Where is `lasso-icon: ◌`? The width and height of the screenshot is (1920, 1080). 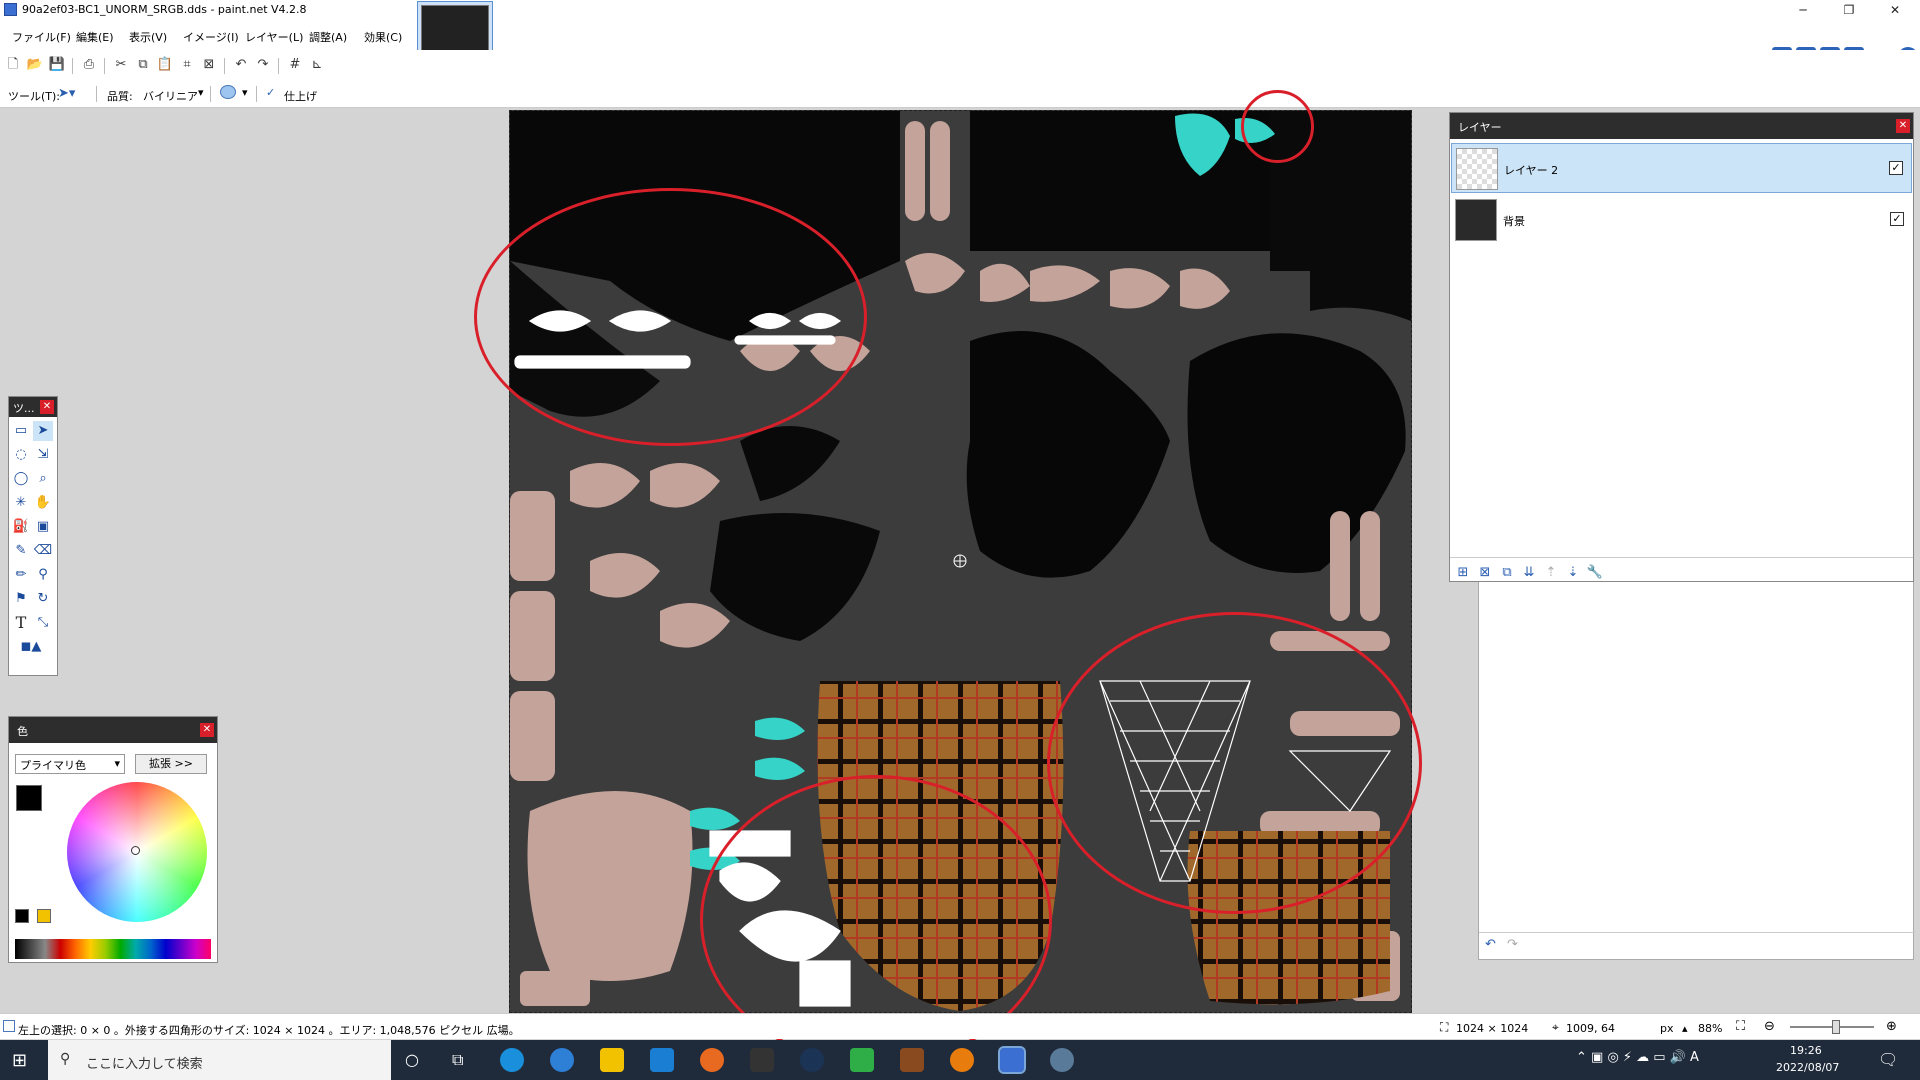
lasso-icon: ◌ is located at coordinates (21, 455).